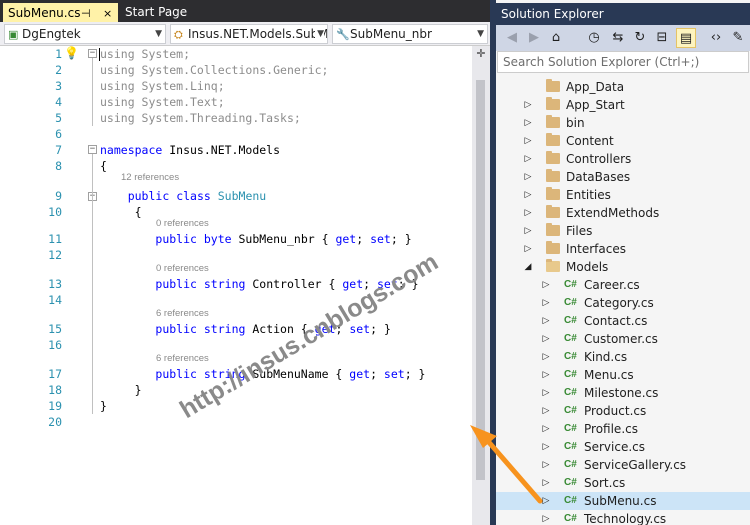 The width and height of the screenshot is (750, 525). I want to click on home-icon: ⌂, so click(556, 38).